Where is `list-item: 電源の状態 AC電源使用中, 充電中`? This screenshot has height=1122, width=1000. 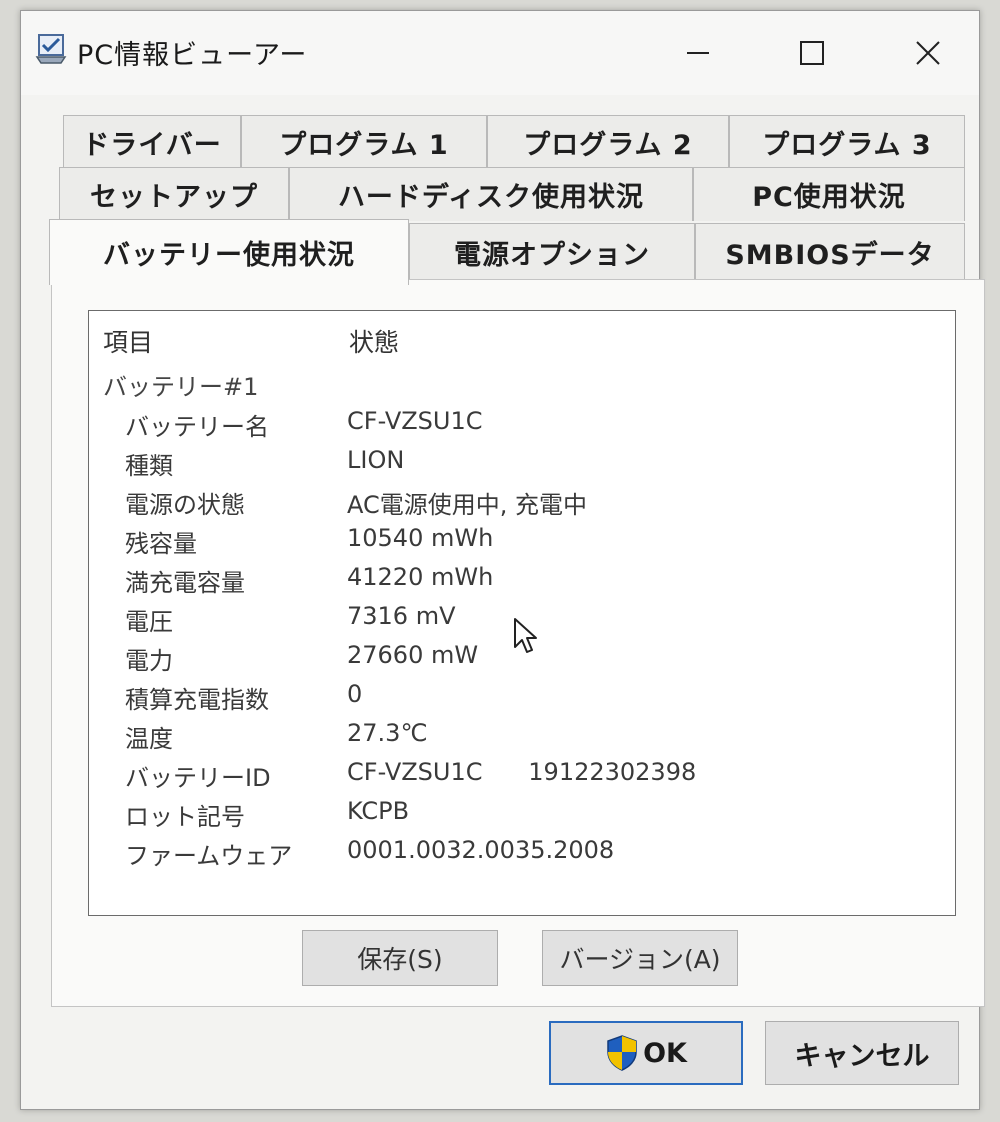
list-item: 電源の状態 AC電源使用中, 充電中 is located at coordinates (522, 500).